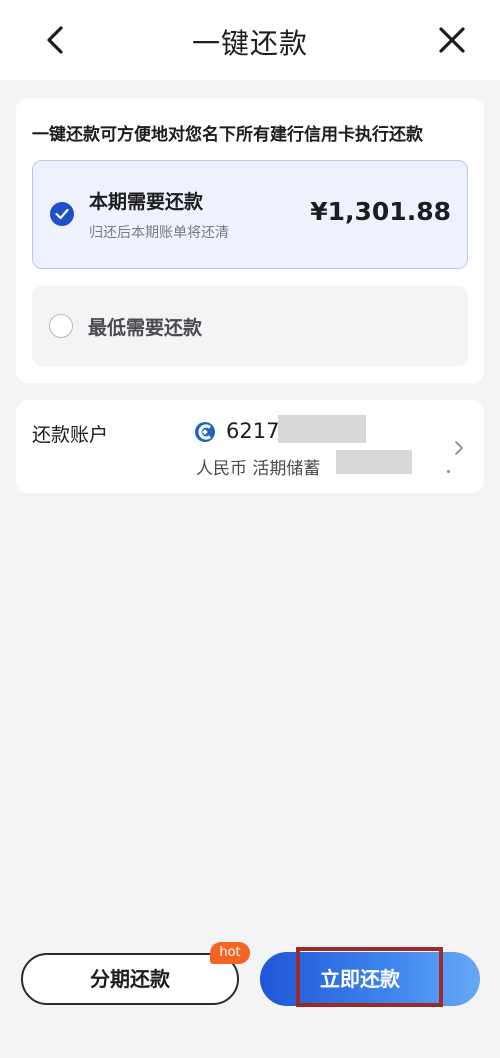  What do you see at coordinates (448, 471) in the screenshot?
I see `dot-indicator` at bounding box center [448, 471].